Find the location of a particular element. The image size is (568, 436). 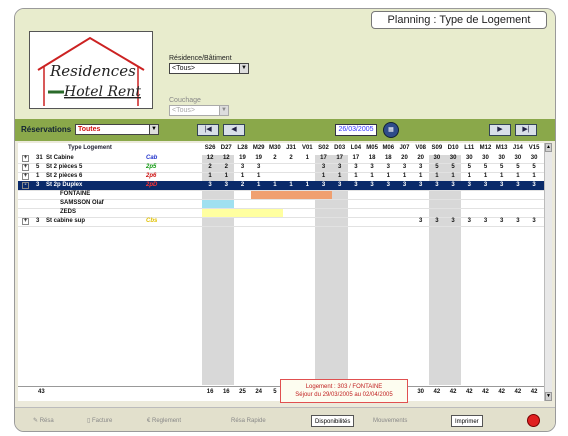

type-name: St 2 pièces 5 is located at coordinates (64, 167).